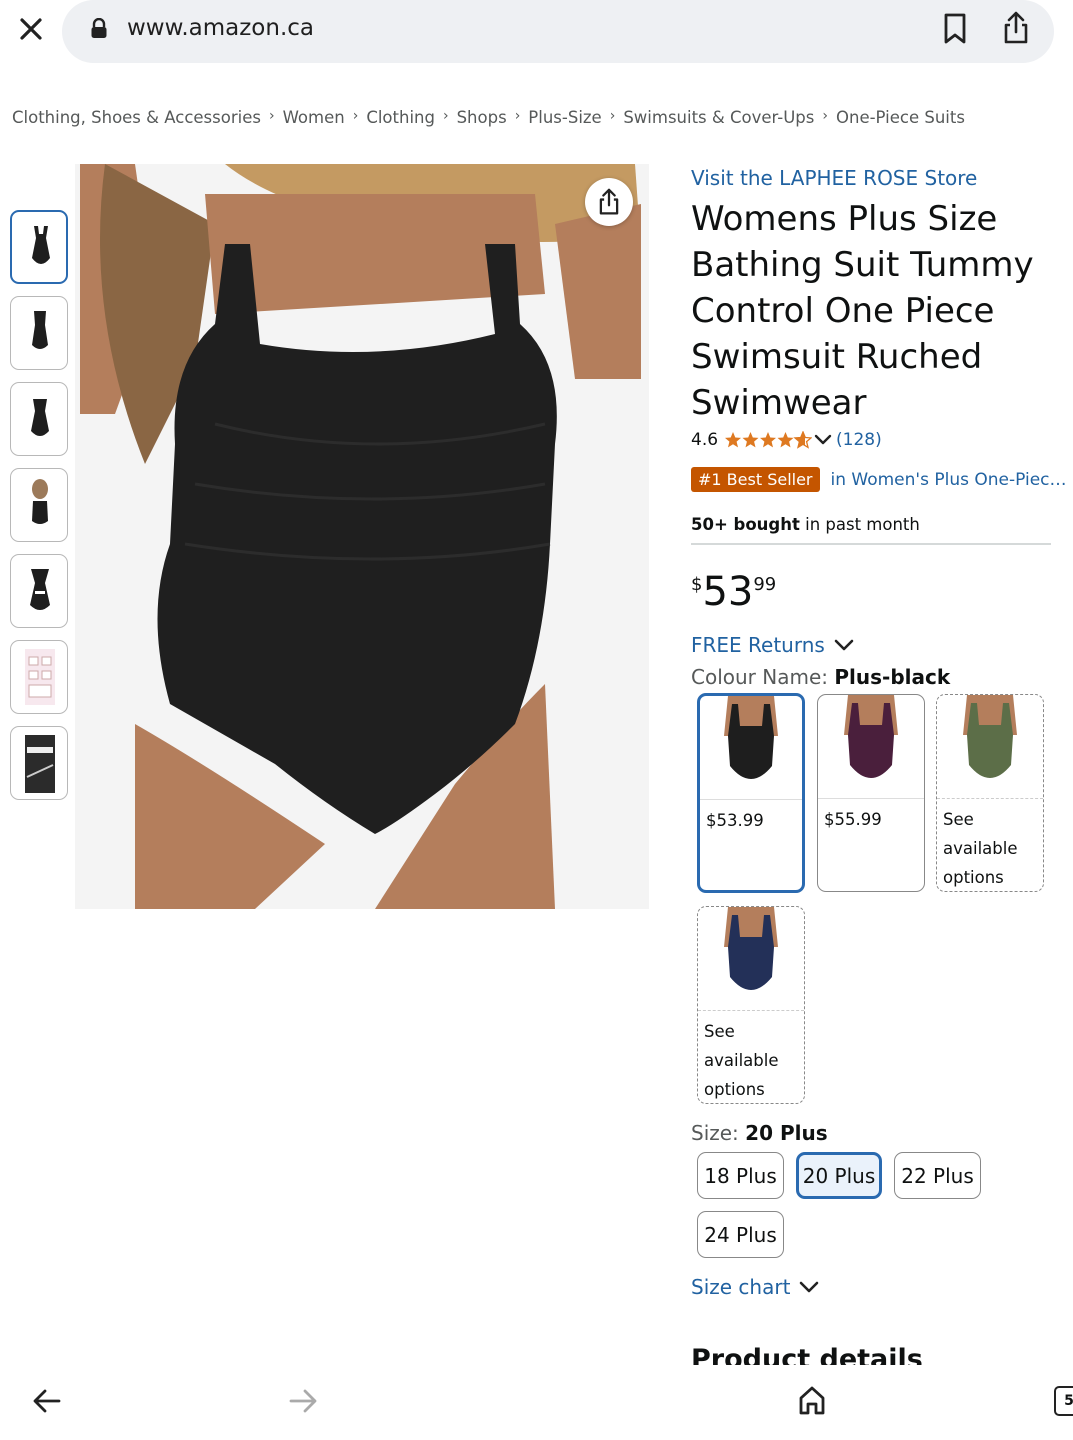 This screenshot has width=1073, height=1440. I want to click on review-count-link: (128), so click(859, 440).